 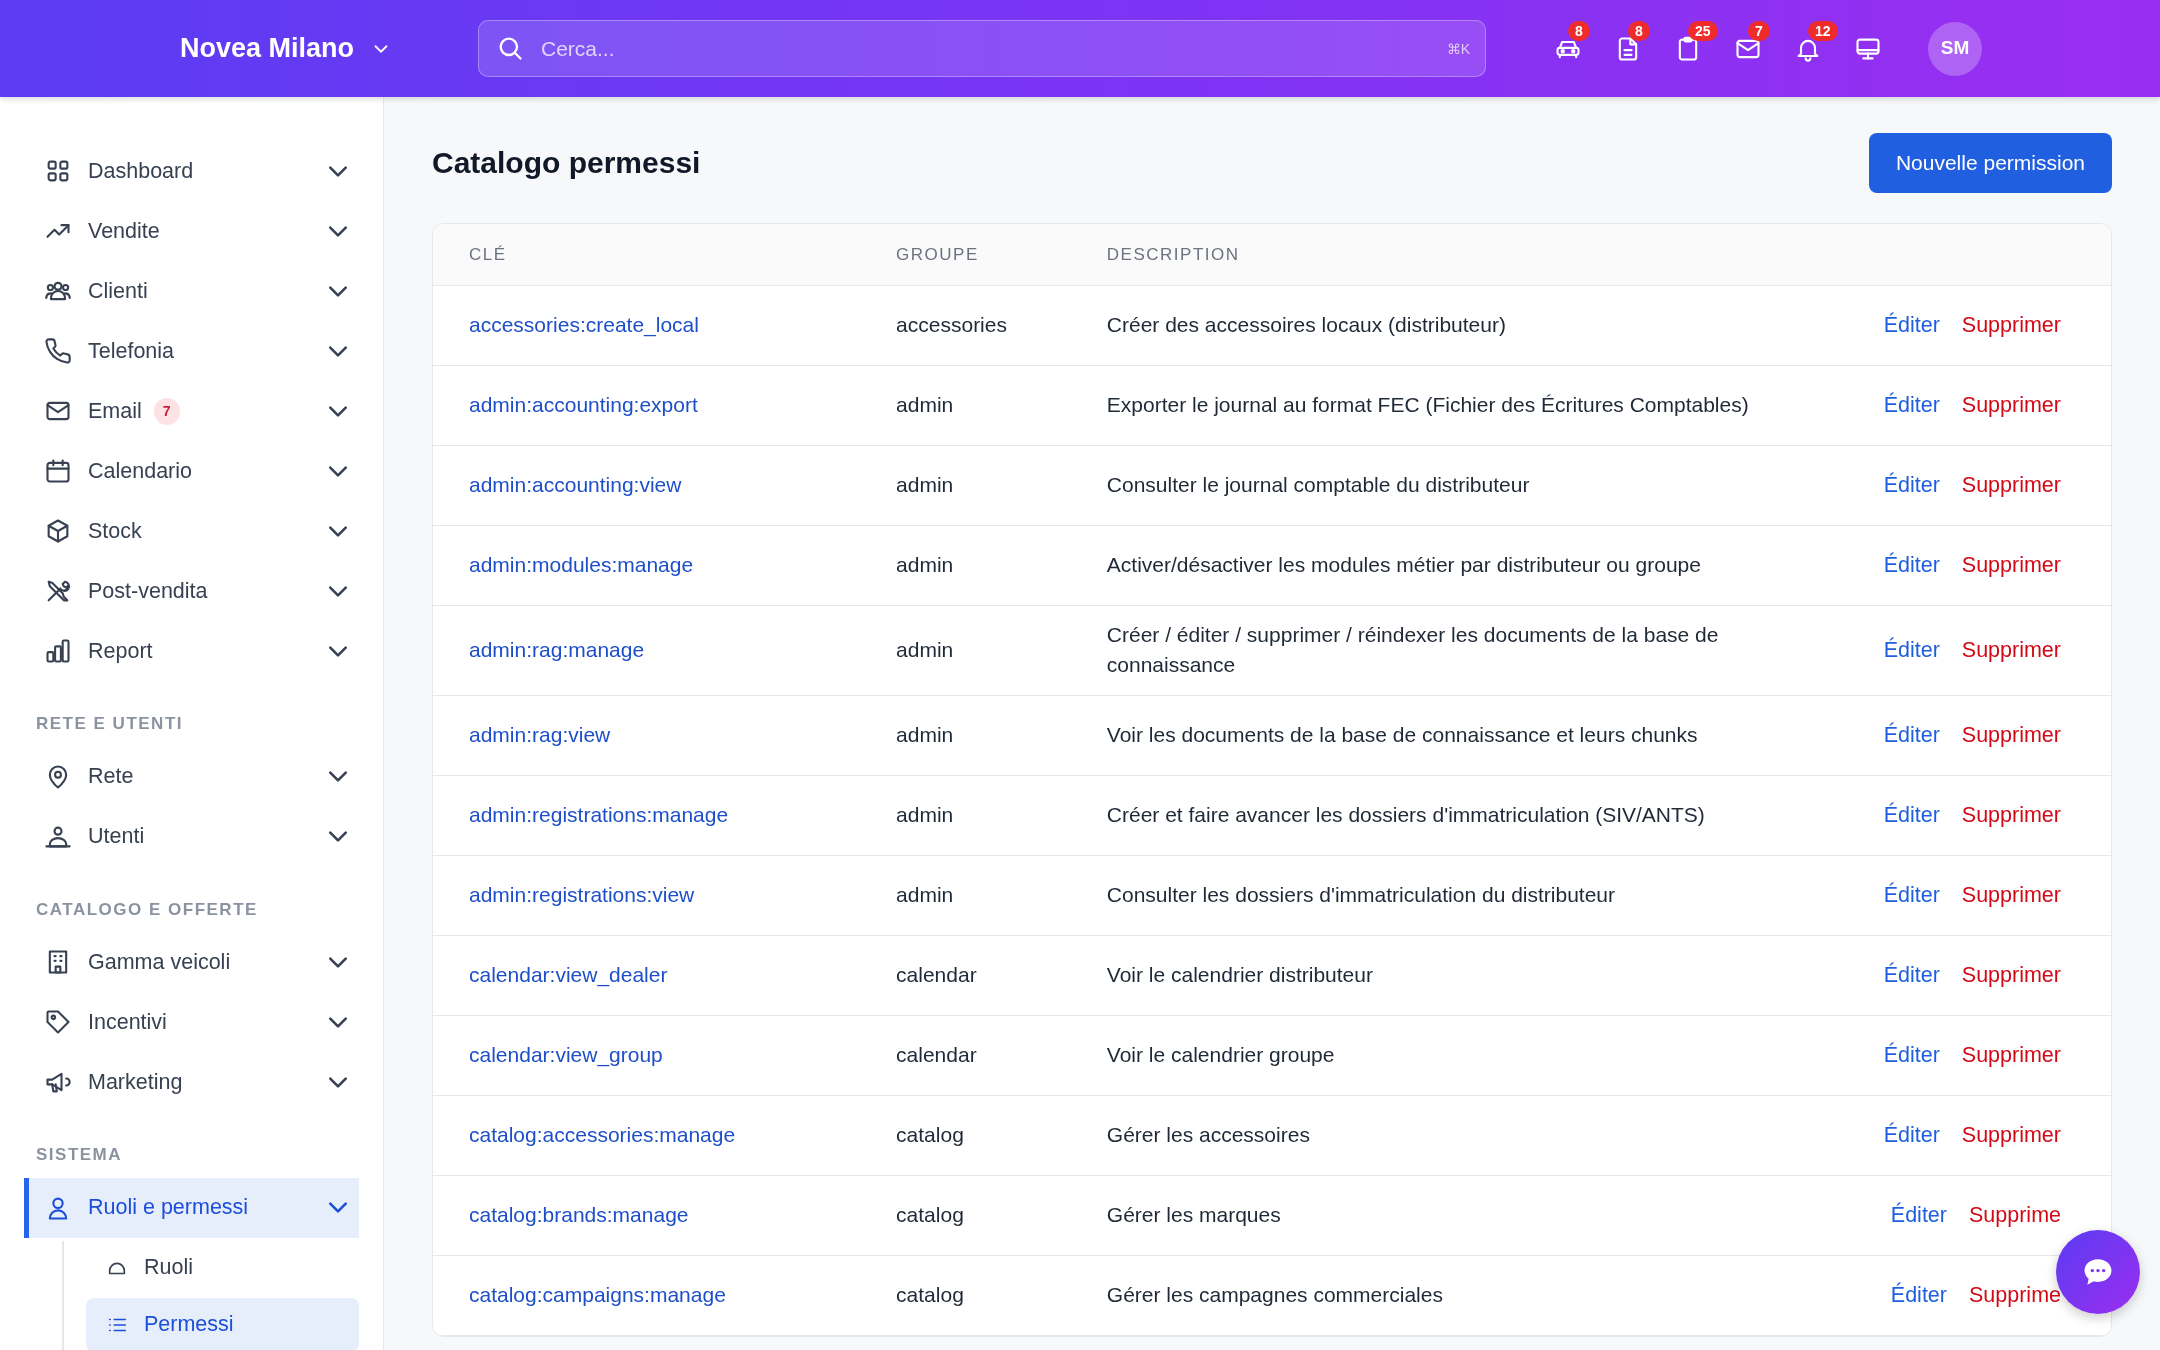 What do you see at coordinates (1448, 815) in the screenshot?
I see `description-cell: Créer et faire avancer les dossiers d'immatriculation (SIV/ANTS)` at bounding box center [1448, 815].